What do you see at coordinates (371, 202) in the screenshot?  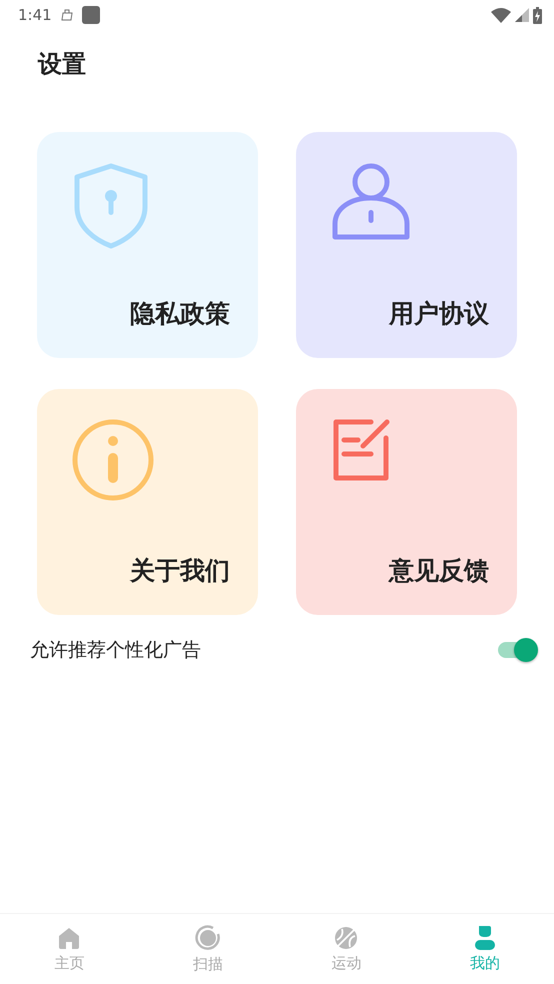 I see `person-icon` at bounding box center [371, 202].